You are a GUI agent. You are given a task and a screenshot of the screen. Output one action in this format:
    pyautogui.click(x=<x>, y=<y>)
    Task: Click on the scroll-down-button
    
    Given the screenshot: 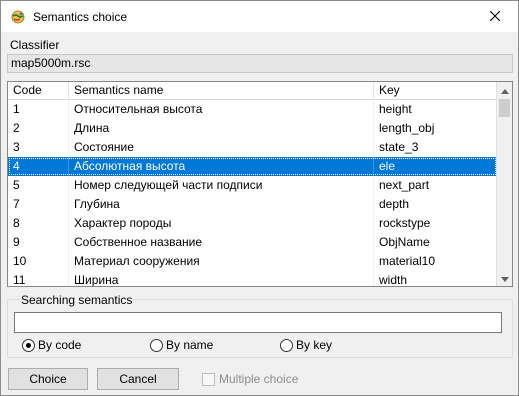 What is the action you would take?
    pyautogui.click(x=504, y=278)
    